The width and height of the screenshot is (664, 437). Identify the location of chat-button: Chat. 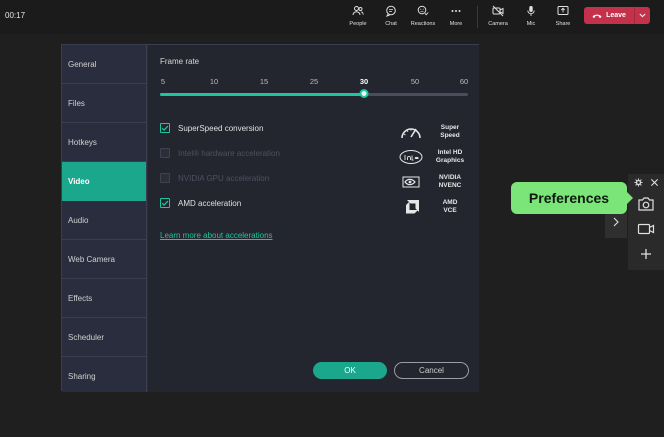
(391, 17).